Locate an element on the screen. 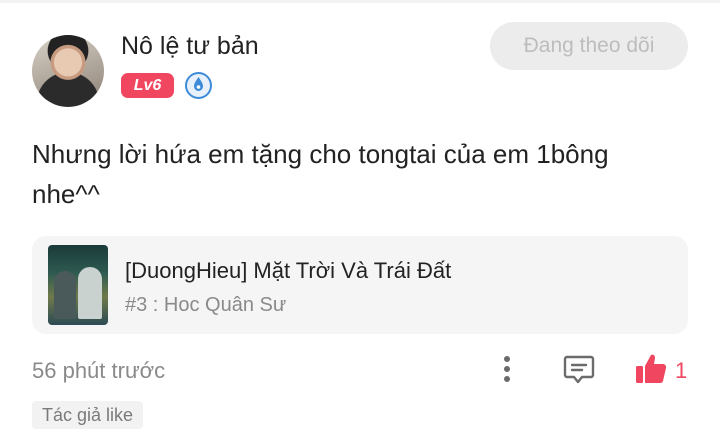  more-icon is located at coordinates (507, 369).